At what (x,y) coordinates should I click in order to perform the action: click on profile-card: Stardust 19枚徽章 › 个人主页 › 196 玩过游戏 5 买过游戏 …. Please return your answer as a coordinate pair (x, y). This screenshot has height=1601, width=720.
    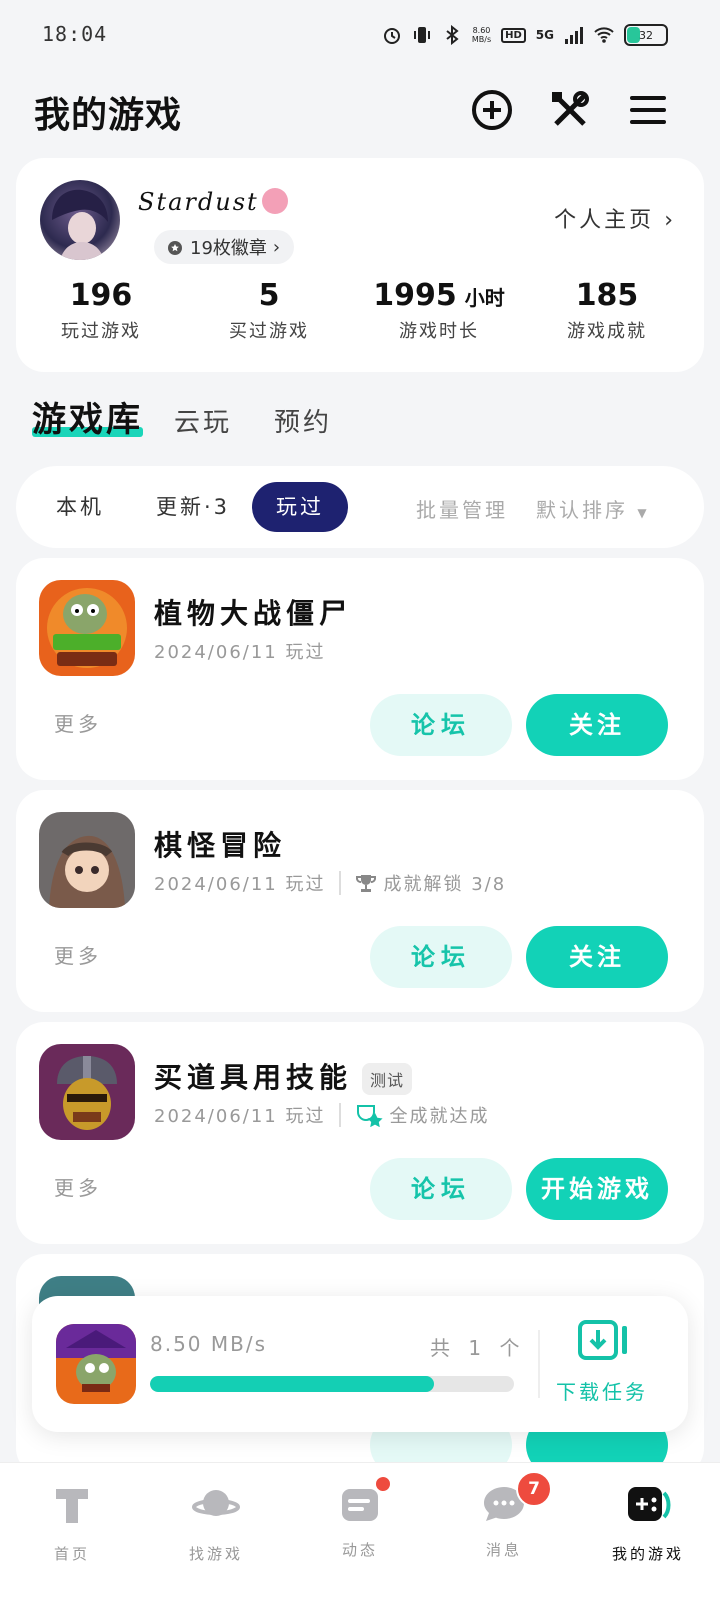
    Looking at the image, I should click on (360, 265).